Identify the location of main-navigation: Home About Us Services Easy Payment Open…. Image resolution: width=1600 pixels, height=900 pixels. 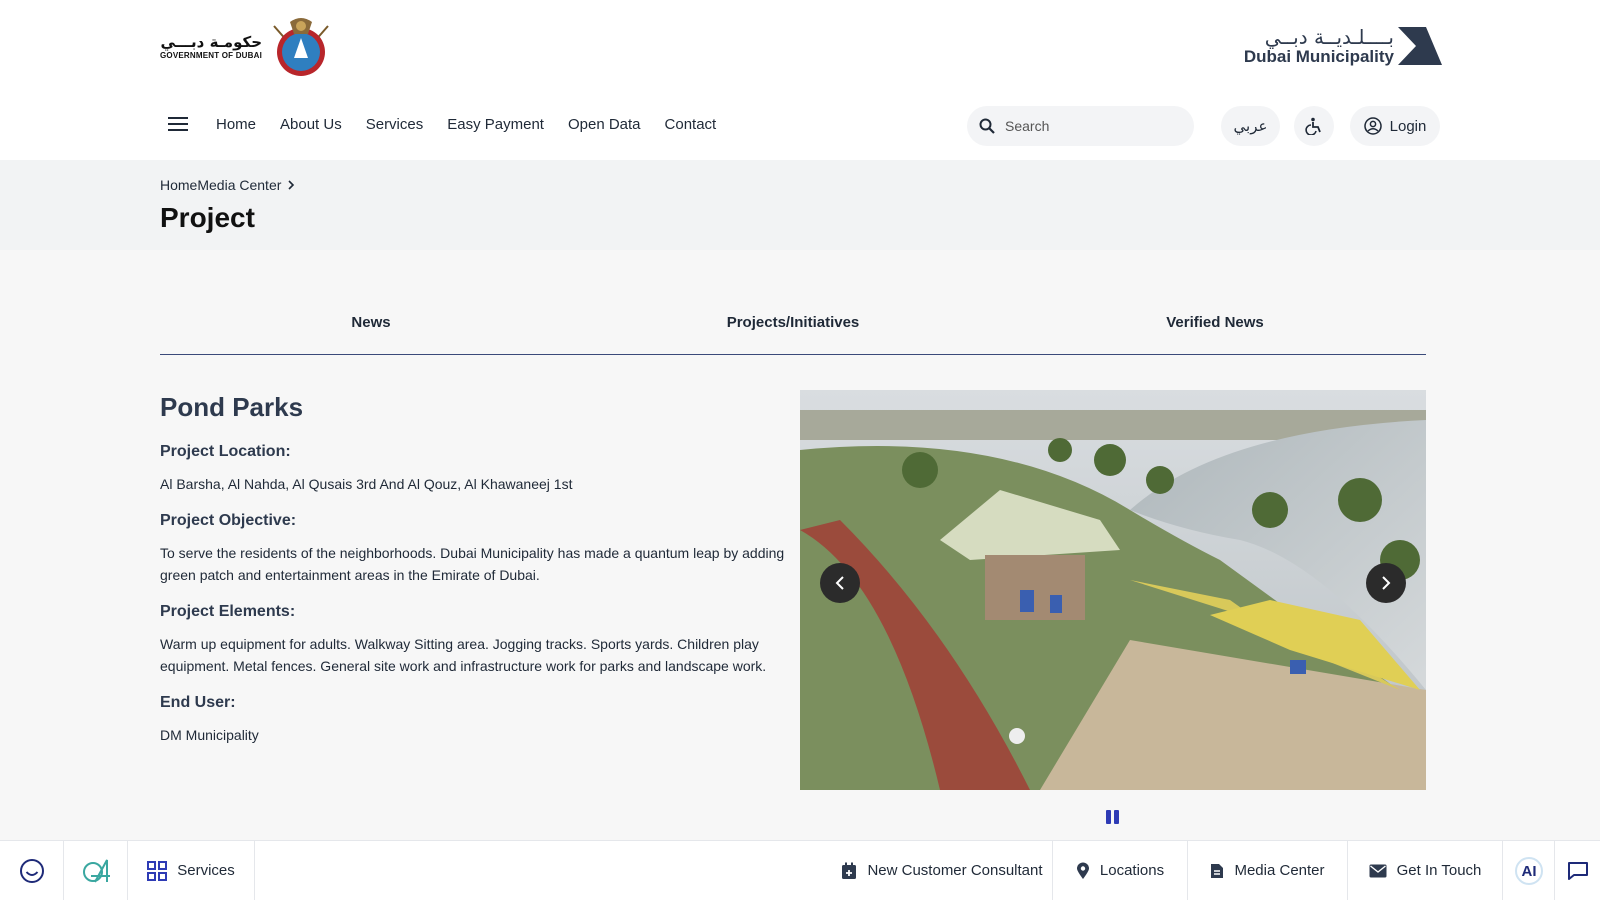
(450, 124).